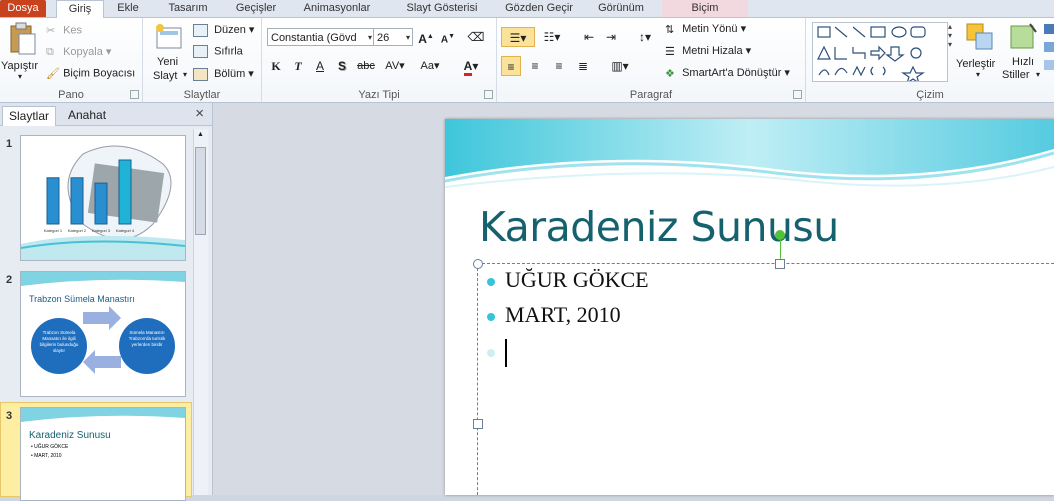 The width and height of the screenshot is (1054, 501). What do you see at coordinates (103, 418) in the screenshot?
I see `header-wave` at bounding box center [103, 418].